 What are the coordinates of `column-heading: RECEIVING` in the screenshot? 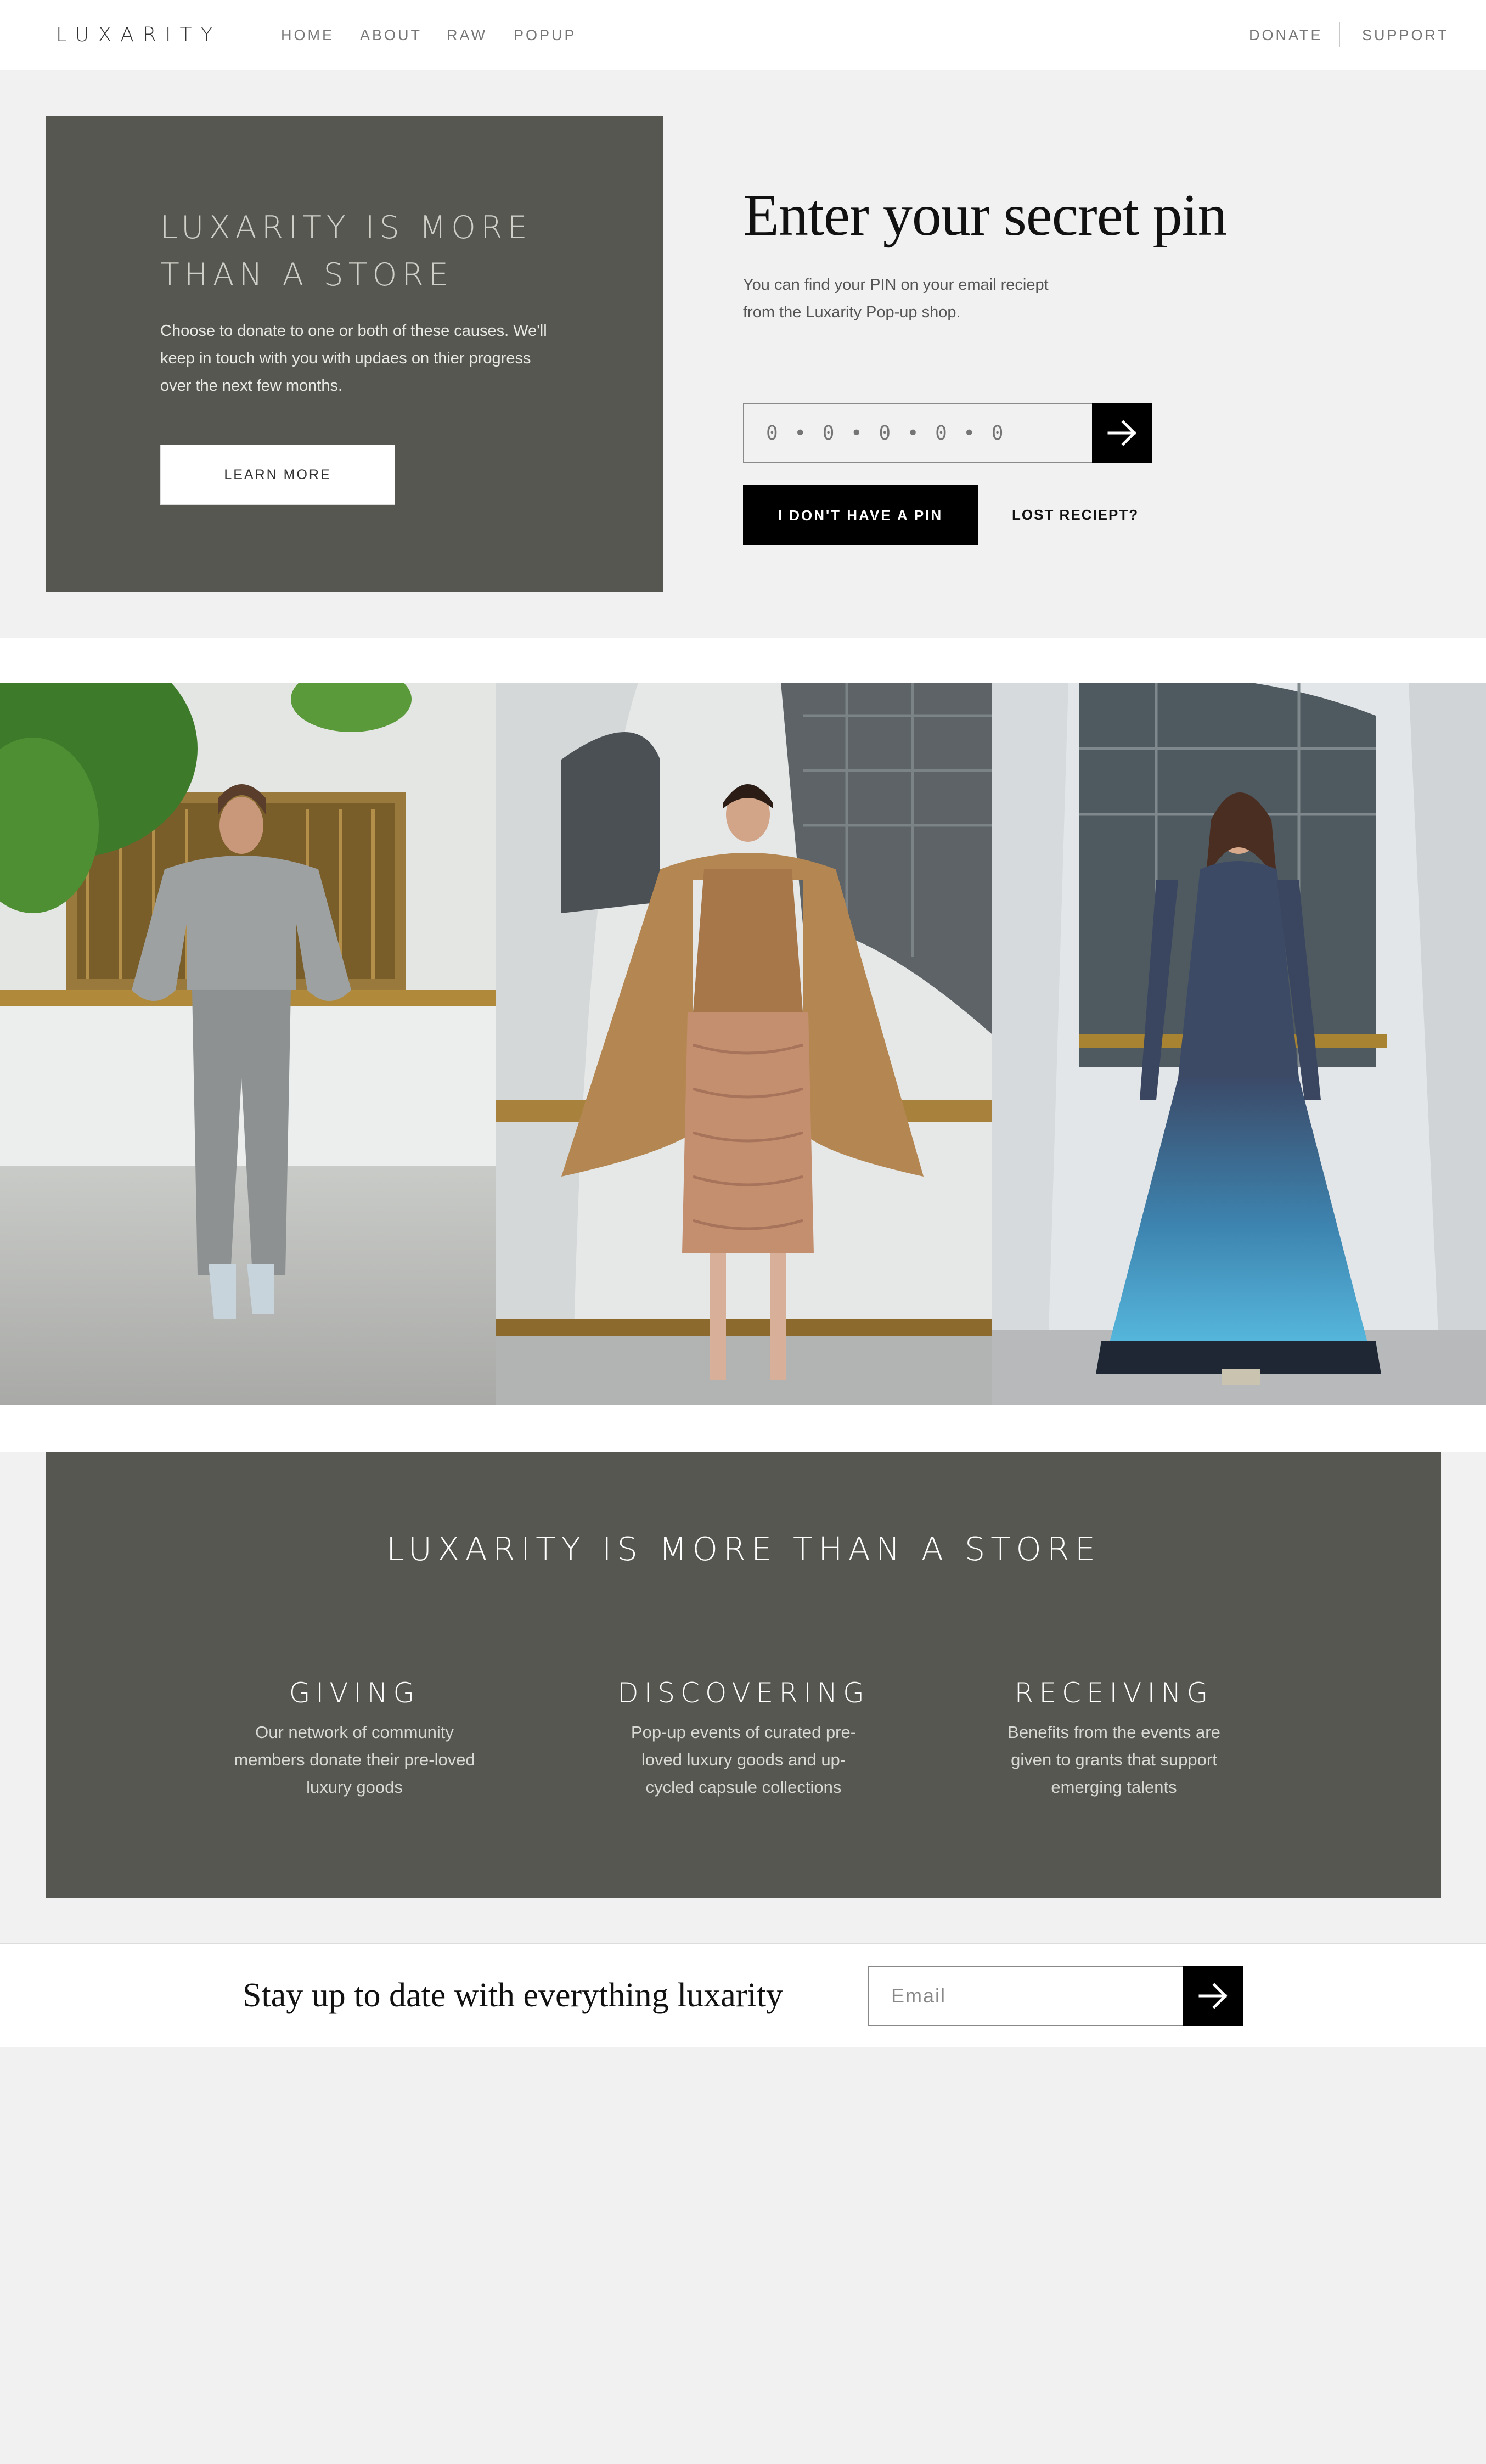 It's located at (1114, 1693).